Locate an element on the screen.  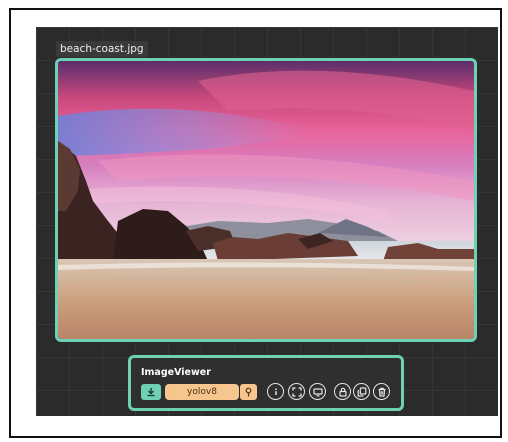
trash-icon is located at coordinates (381, 392).